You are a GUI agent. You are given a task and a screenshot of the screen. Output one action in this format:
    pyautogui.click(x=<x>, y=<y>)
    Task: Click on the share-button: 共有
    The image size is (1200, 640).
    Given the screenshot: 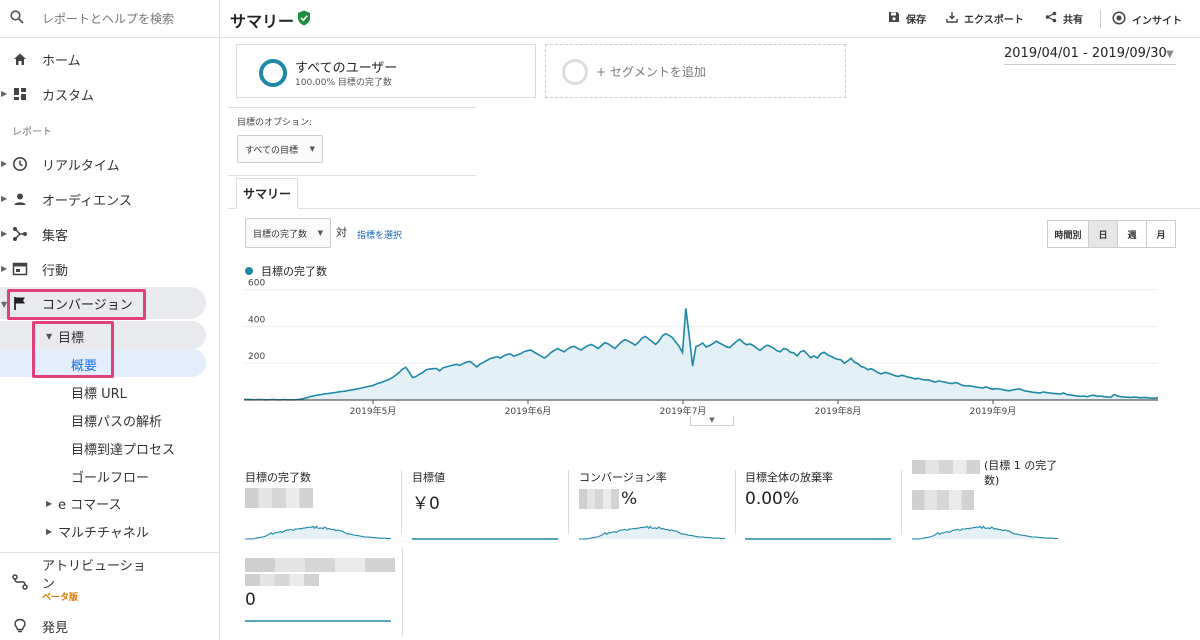 What is the action you would take?
    pyautogui.click(x=1064, y=18)
    